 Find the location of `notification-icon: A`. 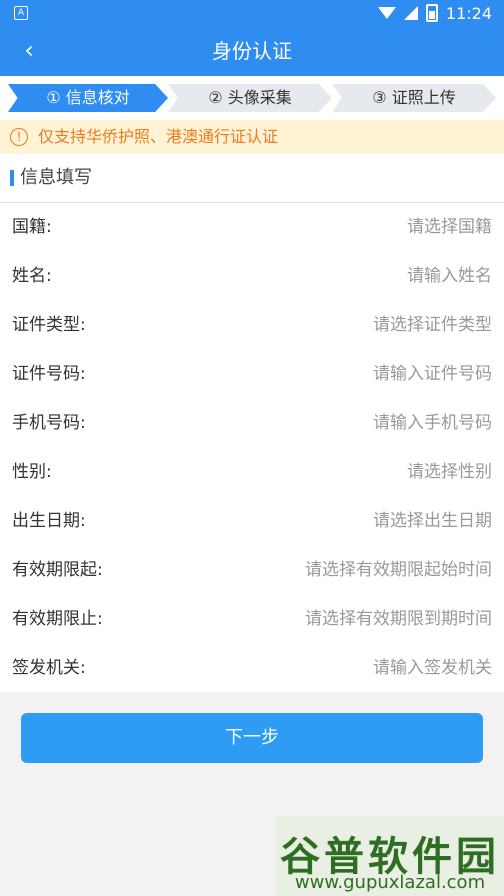

notification-icon: A is located at coordinates (21, 13).